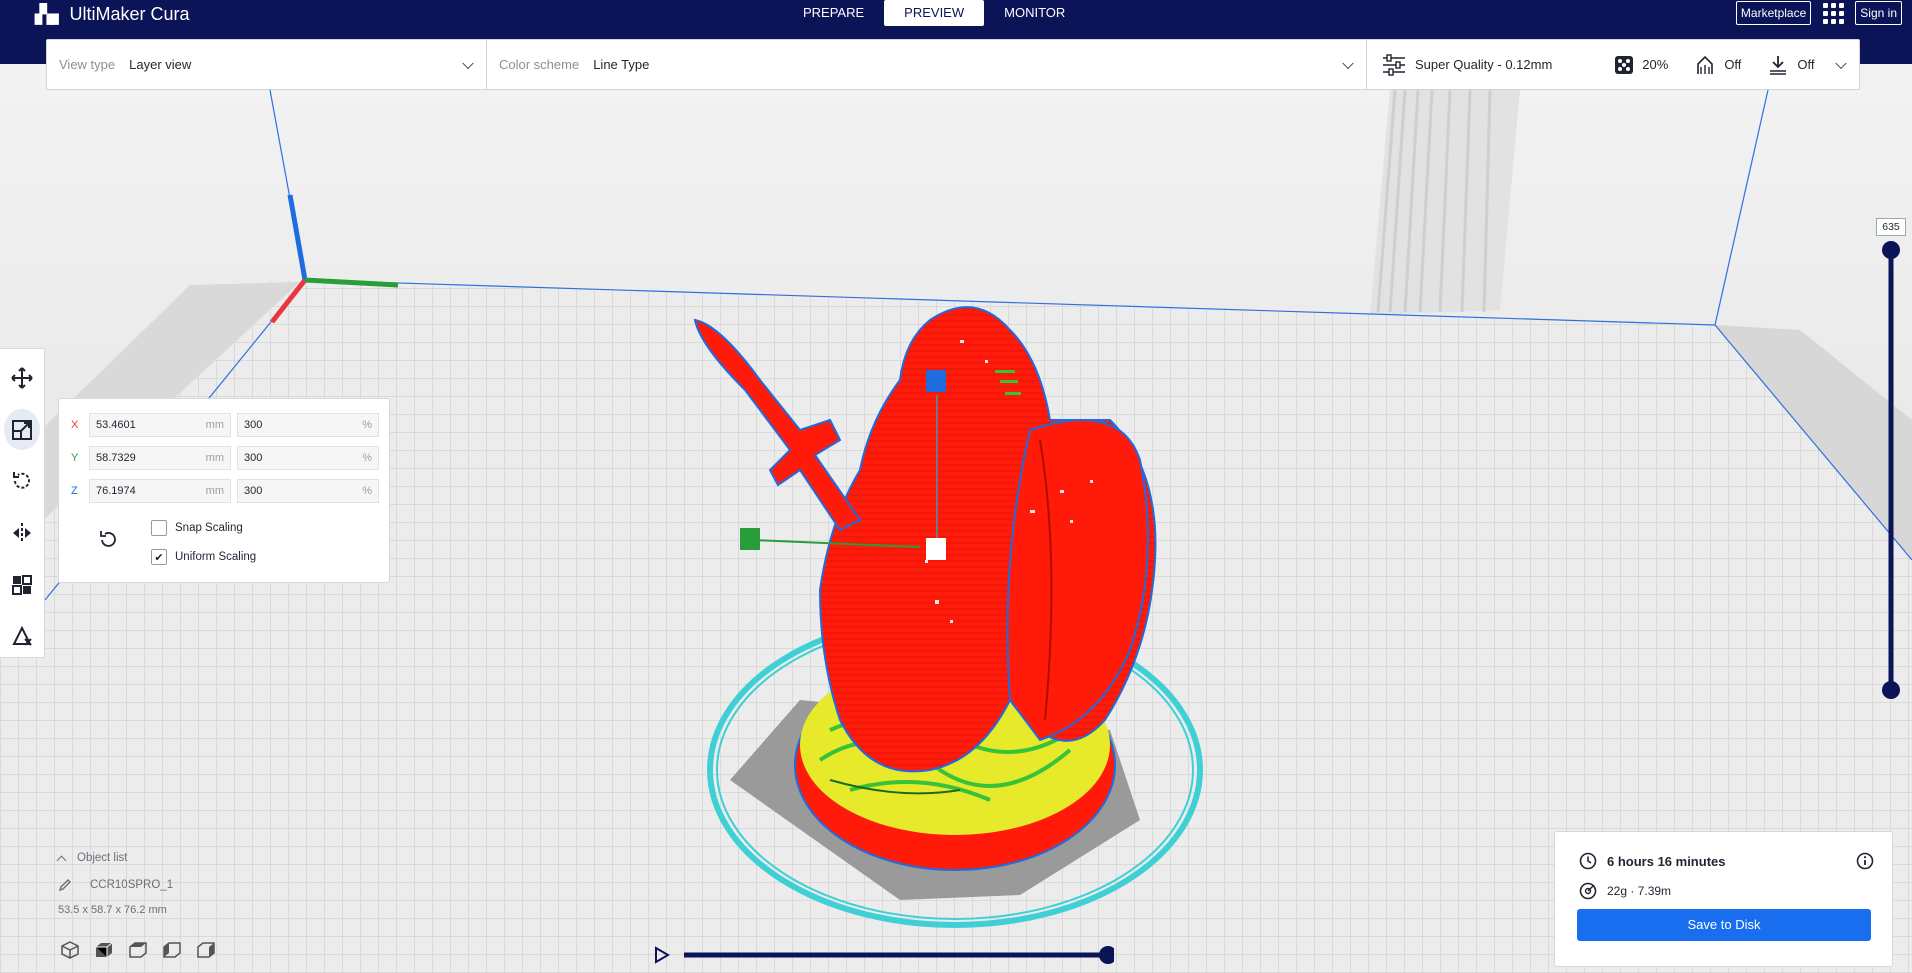 The height and width of the screenshot is (973, 1912). I want to click on size-z-unit: mm, so click(214, 491).